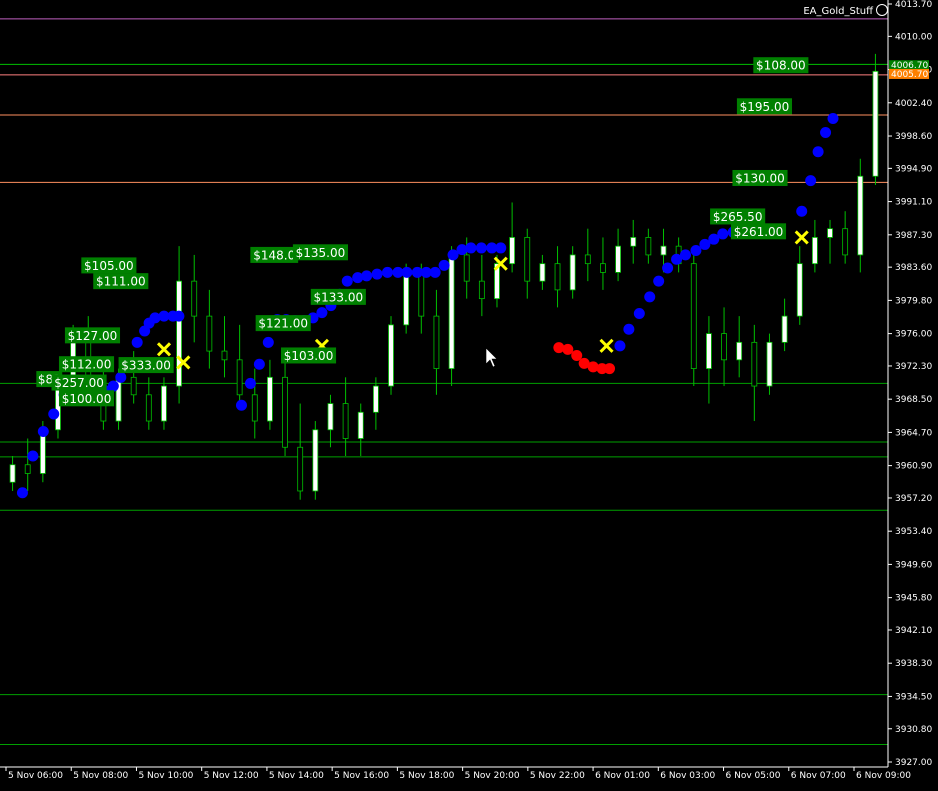 This screenshot has height=791, width=938. What do you see at coordinates (79, 383) in the screenshot?
I see `trade-label-text: $257.00` at bounding box center [79, 383].